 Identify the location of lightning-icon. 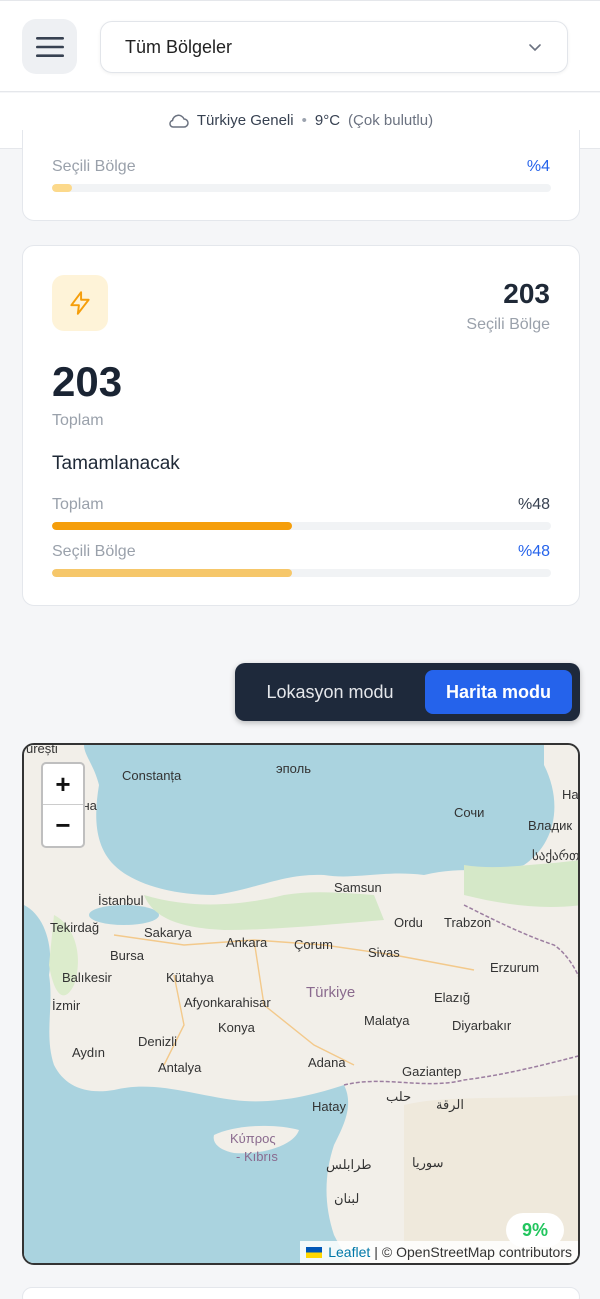
(80, 303).